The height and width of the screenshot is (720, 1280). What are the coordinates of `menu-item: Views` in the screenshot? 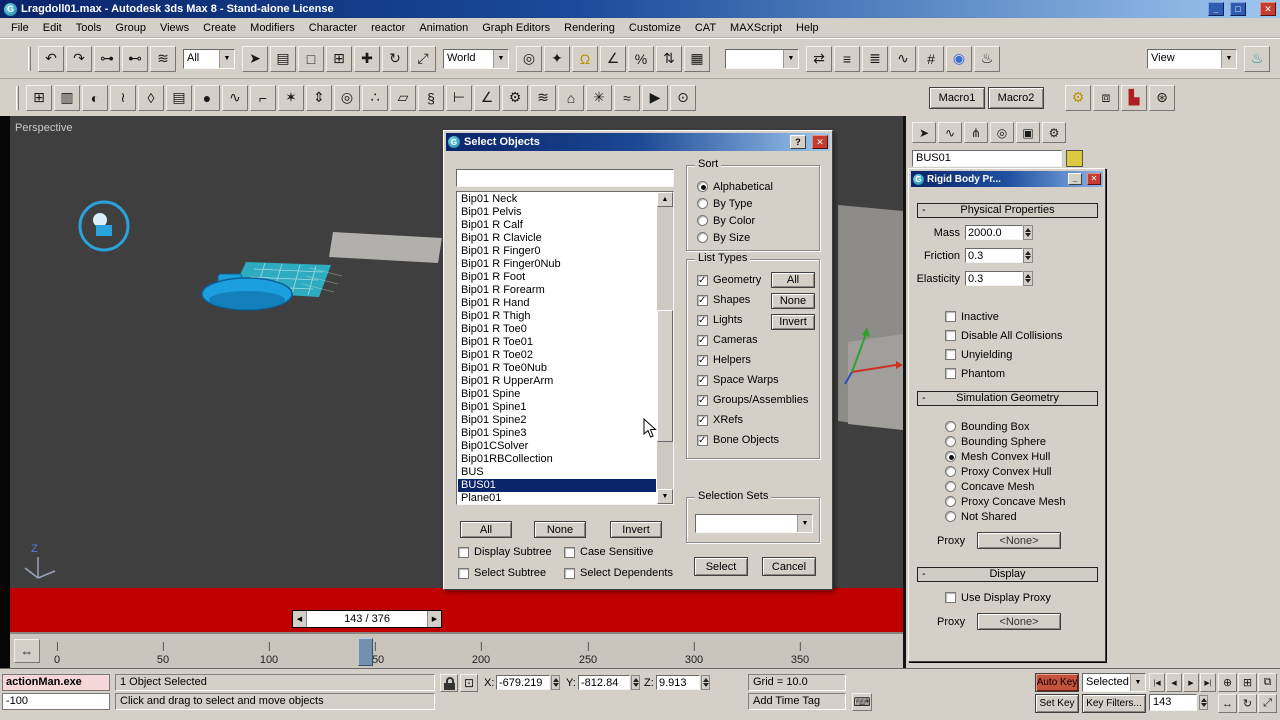 It's located at (174, 28).